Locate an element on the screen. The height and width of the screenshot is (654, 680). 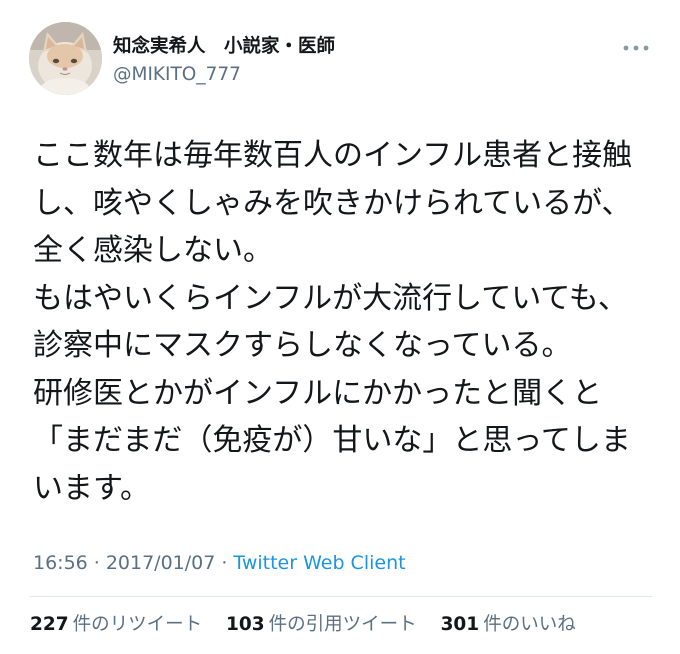
tweet-stats: 227 件のリツイート 103 件の引用ツイート 301 件のいいね is located at coordinates (345, 625).